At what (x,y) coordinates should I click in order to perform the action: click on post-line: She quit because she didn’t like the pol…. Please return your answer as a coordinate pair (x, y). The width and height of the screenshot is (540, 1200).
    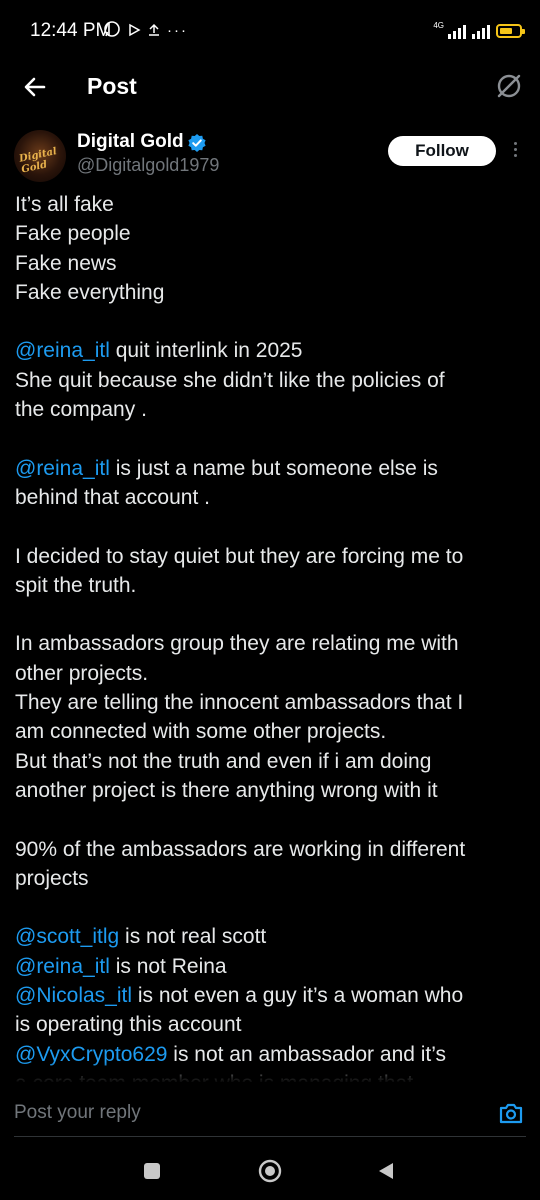
    Looking at the image, I should click on (272, 380).